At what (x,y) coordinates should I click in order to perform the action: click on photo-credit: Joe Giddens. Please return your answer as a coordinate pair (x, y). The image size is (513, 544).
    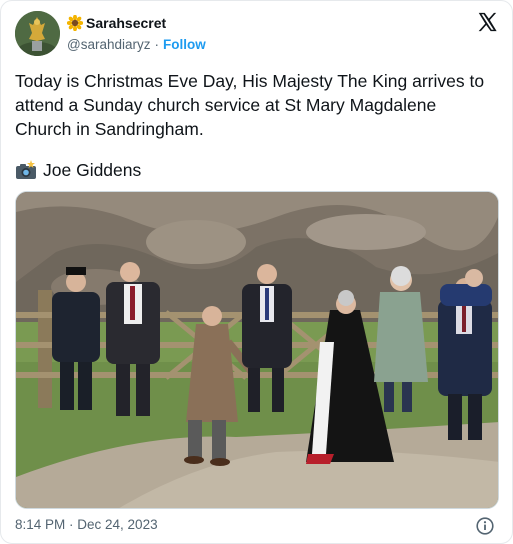
    Looking at the image, I should click on (78, 170).